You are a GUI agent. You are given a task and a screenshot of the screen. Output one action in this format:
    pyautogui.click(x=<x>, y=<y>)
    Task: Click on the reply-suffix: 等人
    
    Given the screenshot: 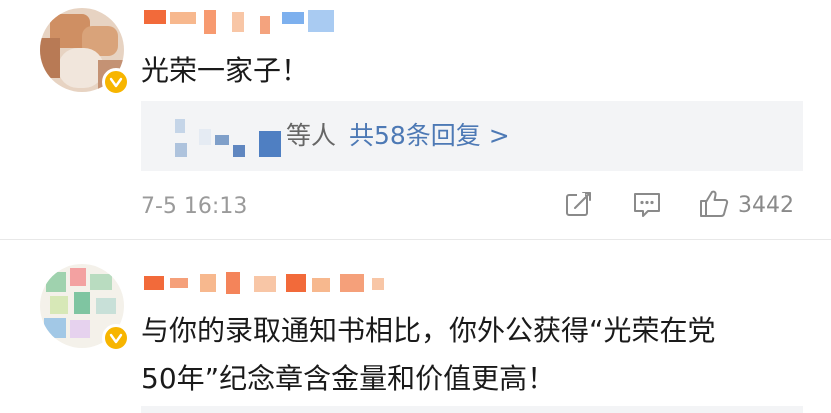 What is the action you would take?
    pyautogui.click(x=311, y=135)
    